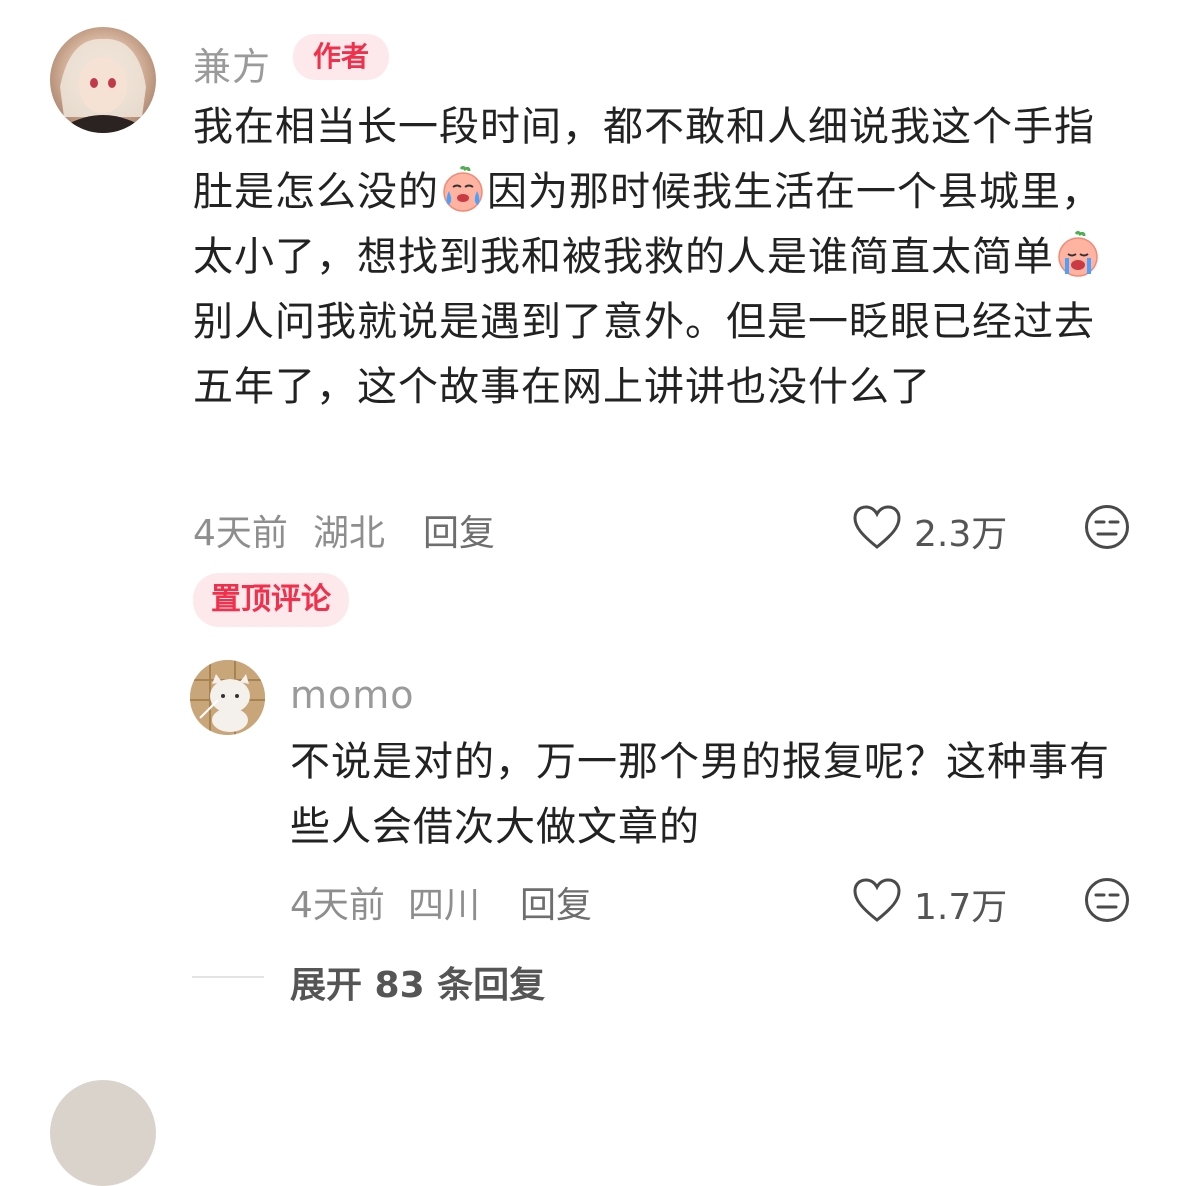  What do you see at coordinates (232, 63) in the screenshot?
I see `comment-author-name: 兼方` at bounding box center [232, 63].